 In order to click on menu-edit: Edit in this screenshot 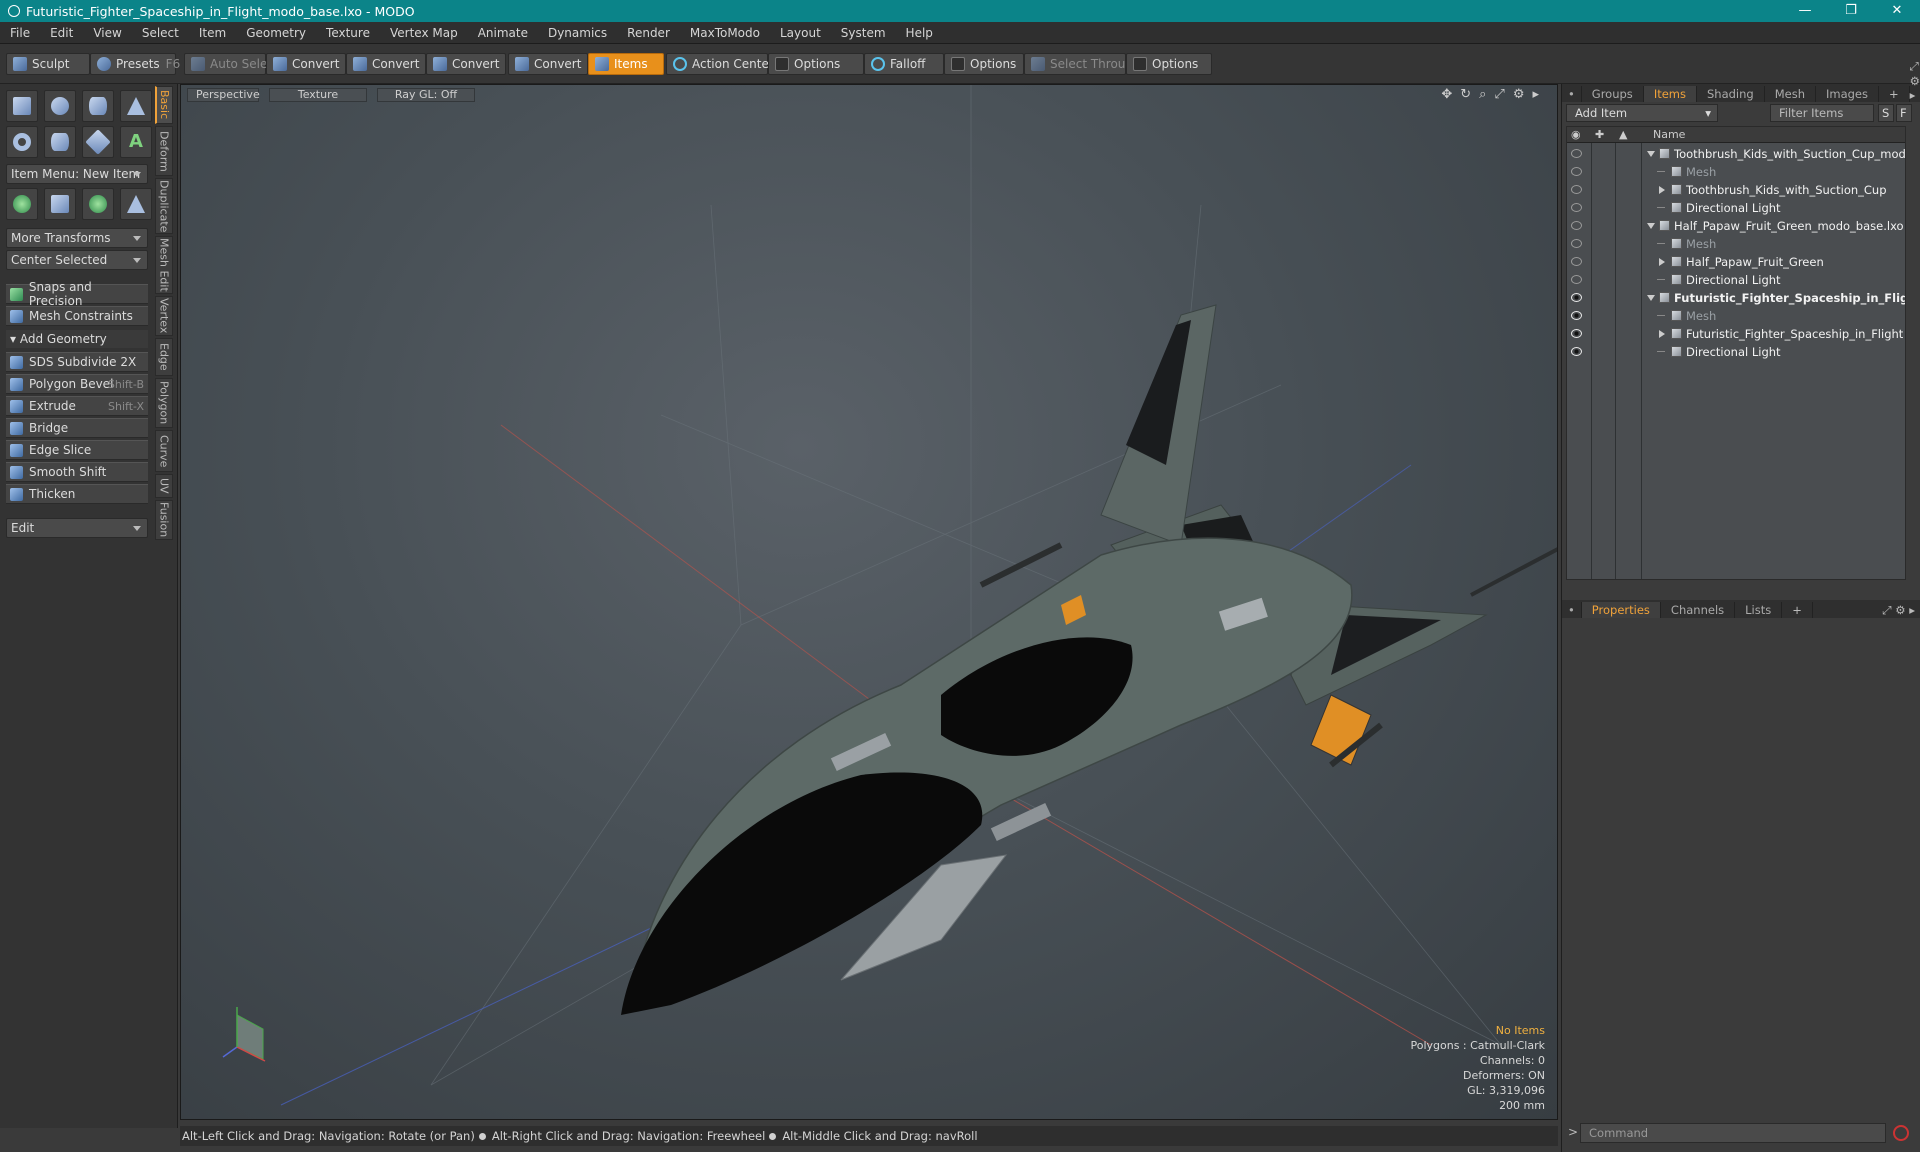, I will do `click(61, 33)`.